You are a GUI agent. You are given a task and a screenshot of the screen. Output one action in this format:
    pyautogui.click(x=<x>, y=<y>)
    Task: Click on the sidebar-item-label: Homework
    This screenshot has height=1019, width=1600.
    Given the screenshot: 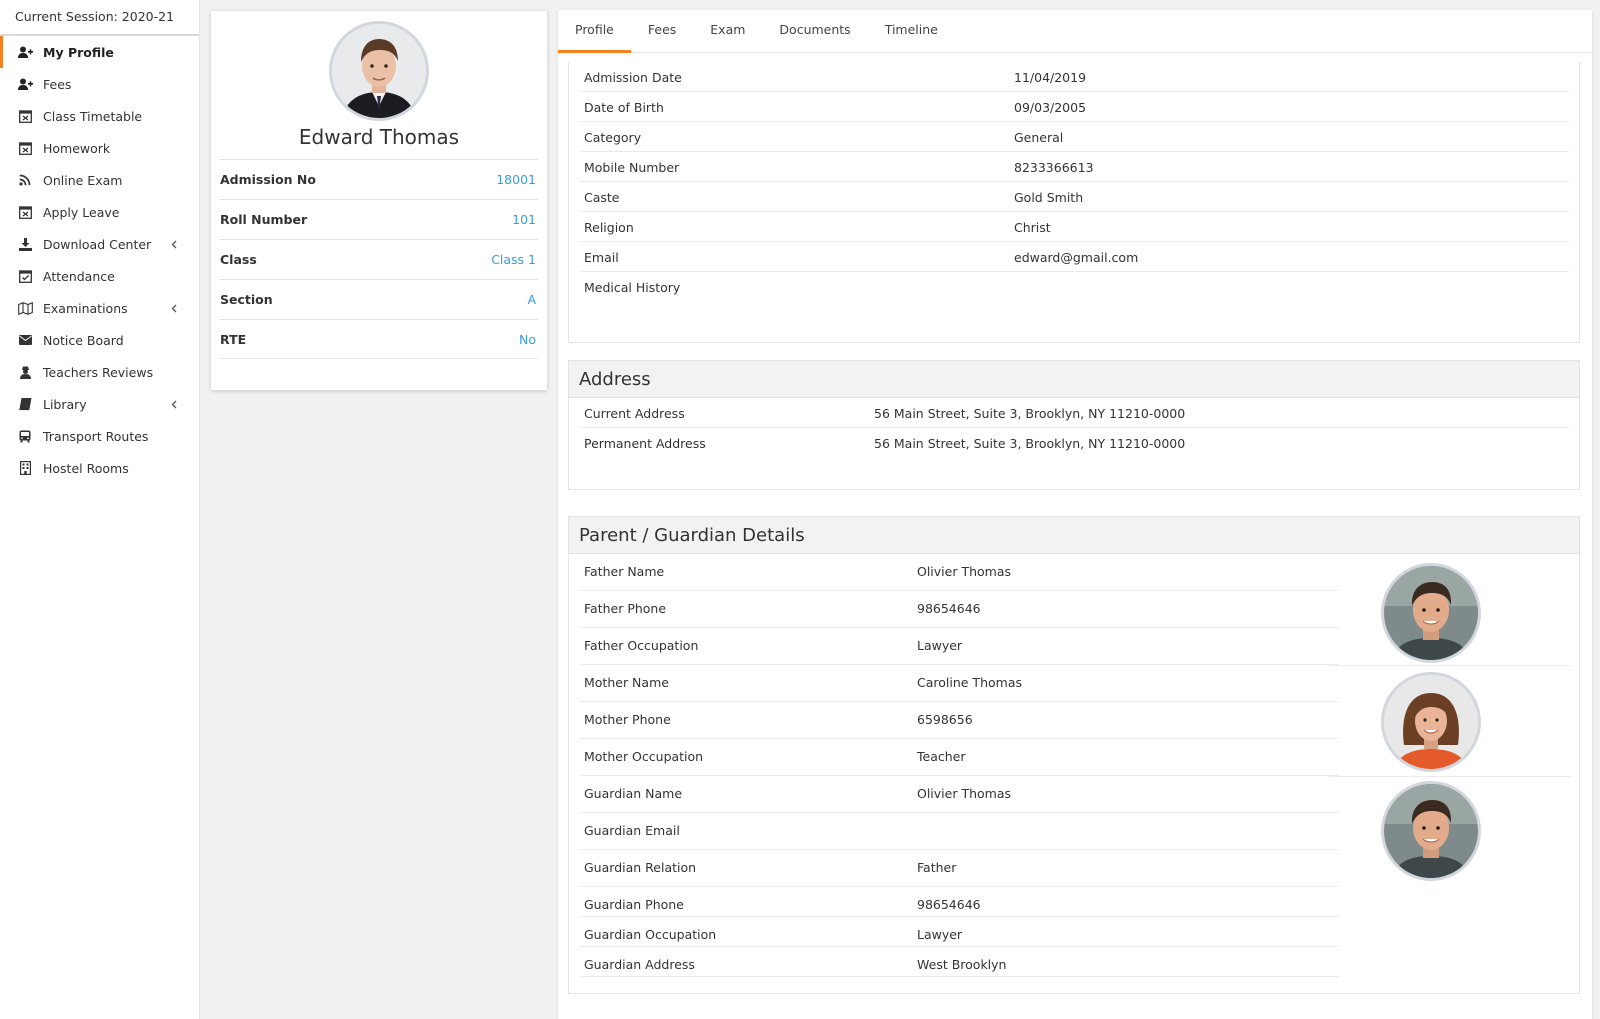 What is the action you would take?
    pyautogui.click(x=77, y=148)
    